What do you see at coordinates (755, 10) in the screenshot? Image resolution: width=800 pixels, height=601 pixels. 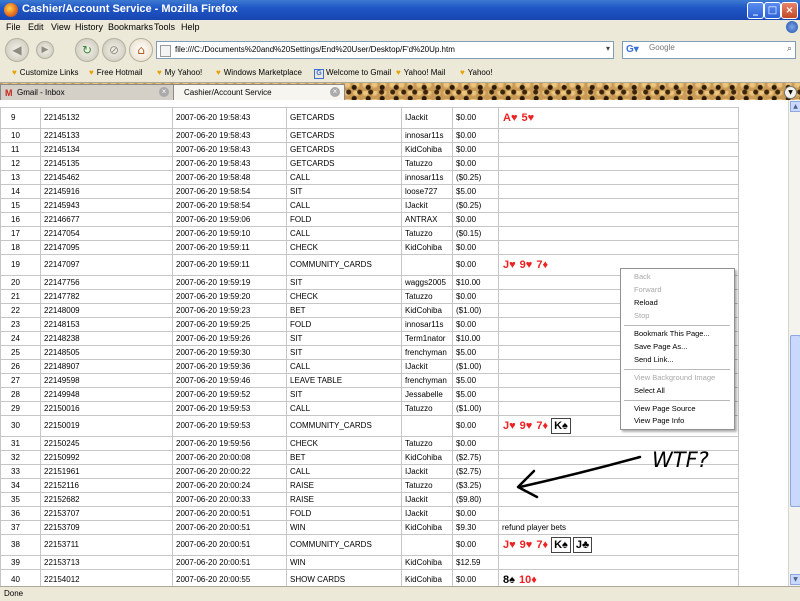 I see `minimize-button: _` at bounding box center [755, 10].